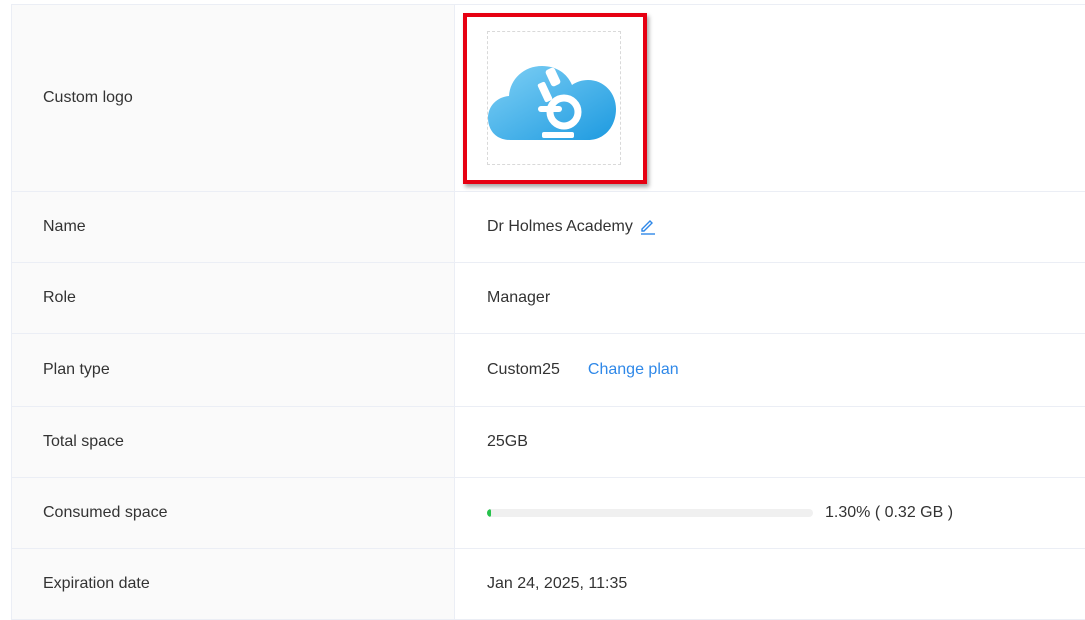  I want to click on consumed-space-text: 1.30% ( 0.32 GB ), so click(889, 512).